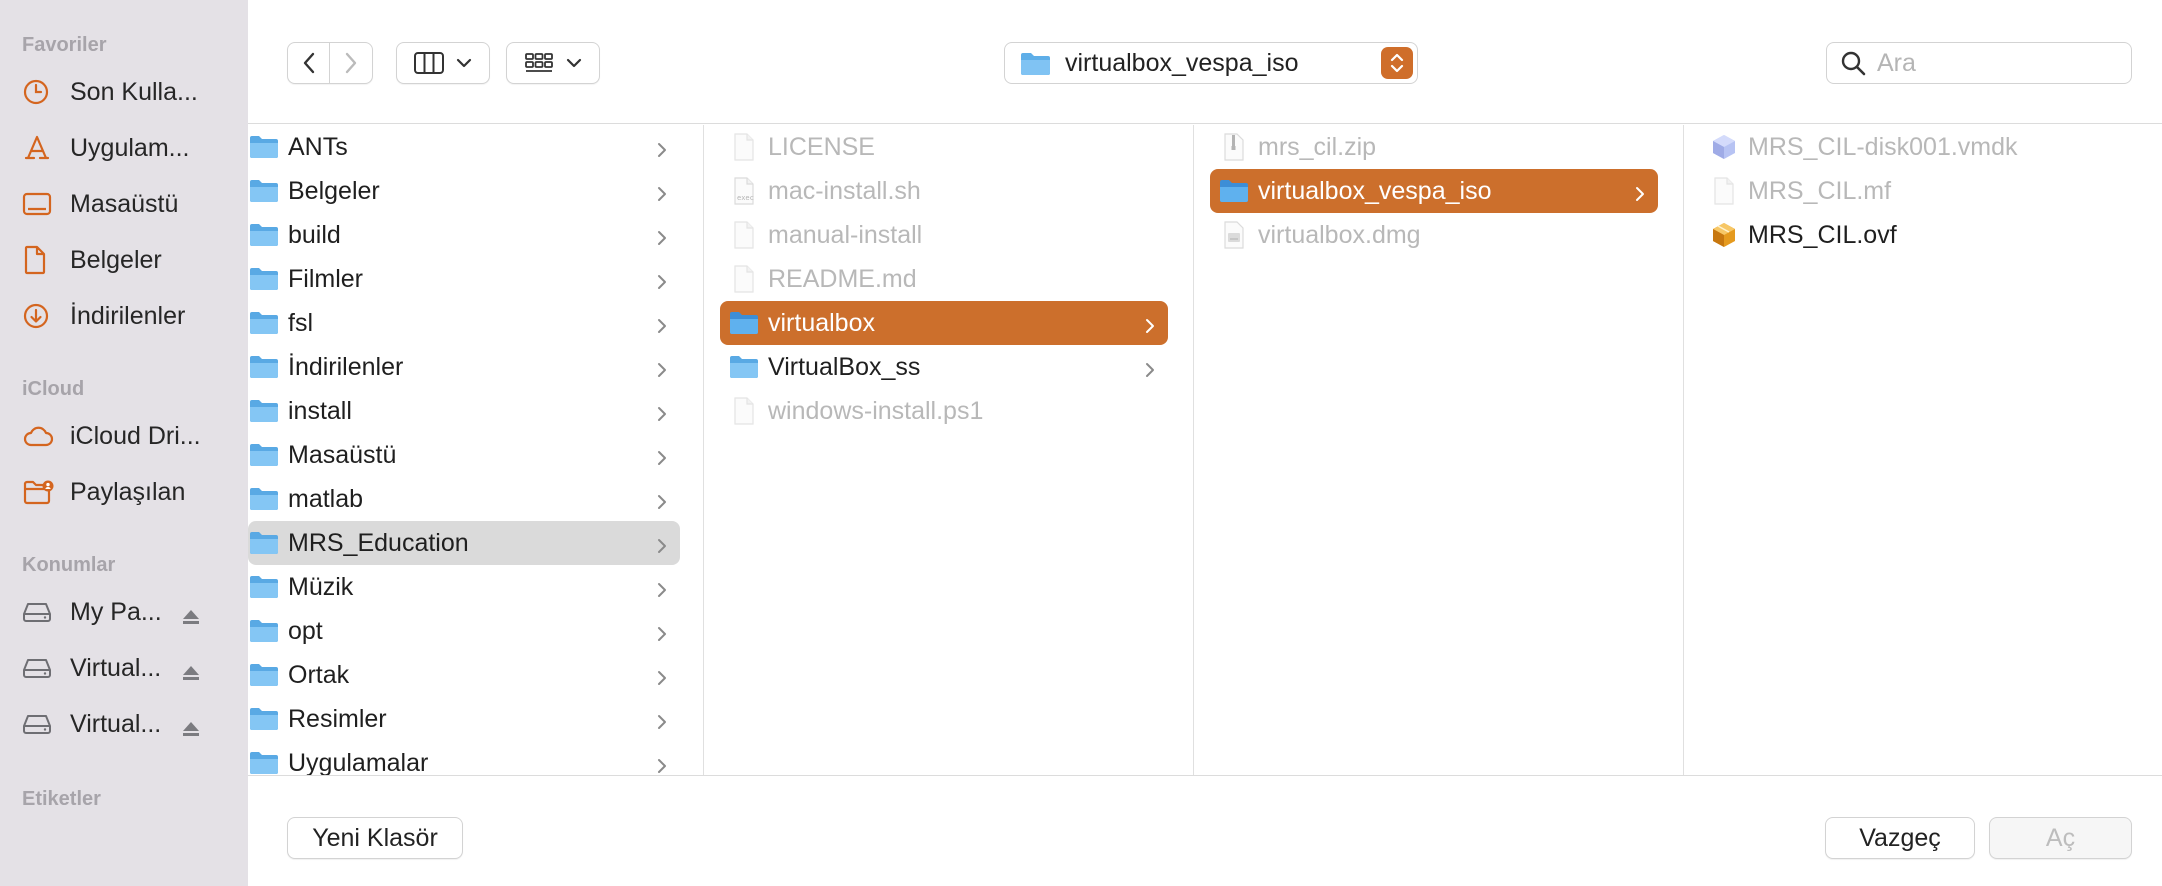  What do you see at coordinates (464, 323) in the screenshot?
I see `folder-row: fsl` at bounding box center [464, 323].